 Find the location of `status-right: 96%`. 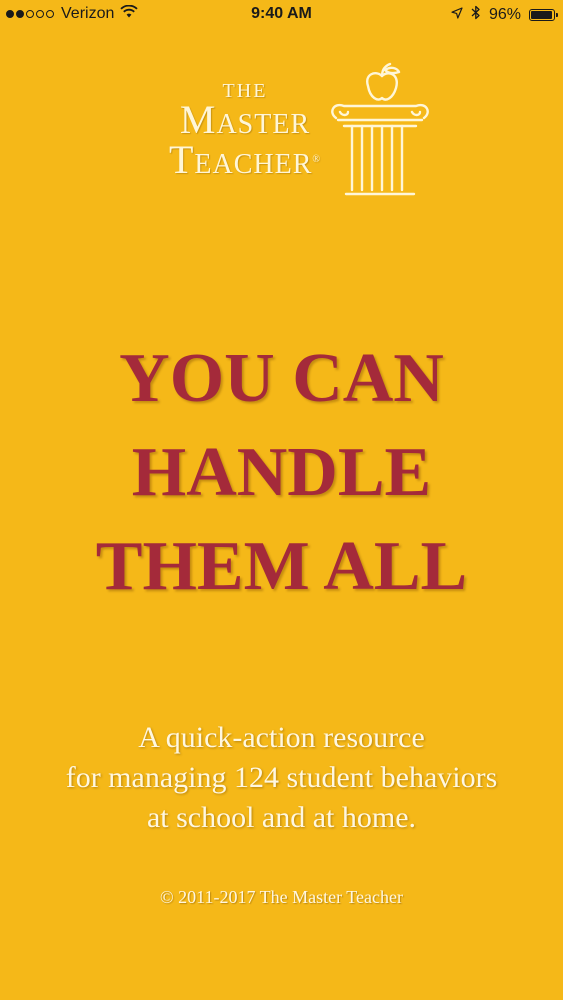

status-right: 96% is located at coordinates (500, 15).